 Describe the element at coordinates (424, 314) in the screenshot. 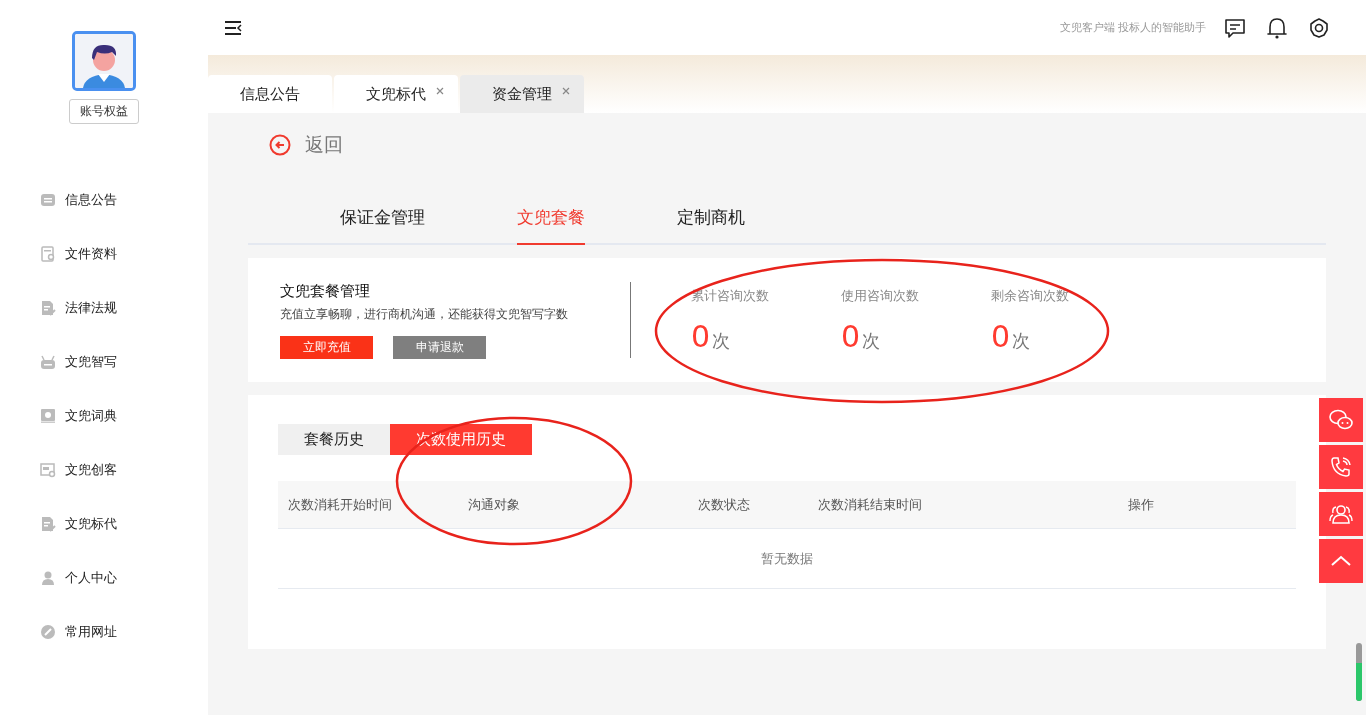

I see `package-description: 充值立享畅聊，进行商机沟通，还能获得文兜智写字数` at that location.